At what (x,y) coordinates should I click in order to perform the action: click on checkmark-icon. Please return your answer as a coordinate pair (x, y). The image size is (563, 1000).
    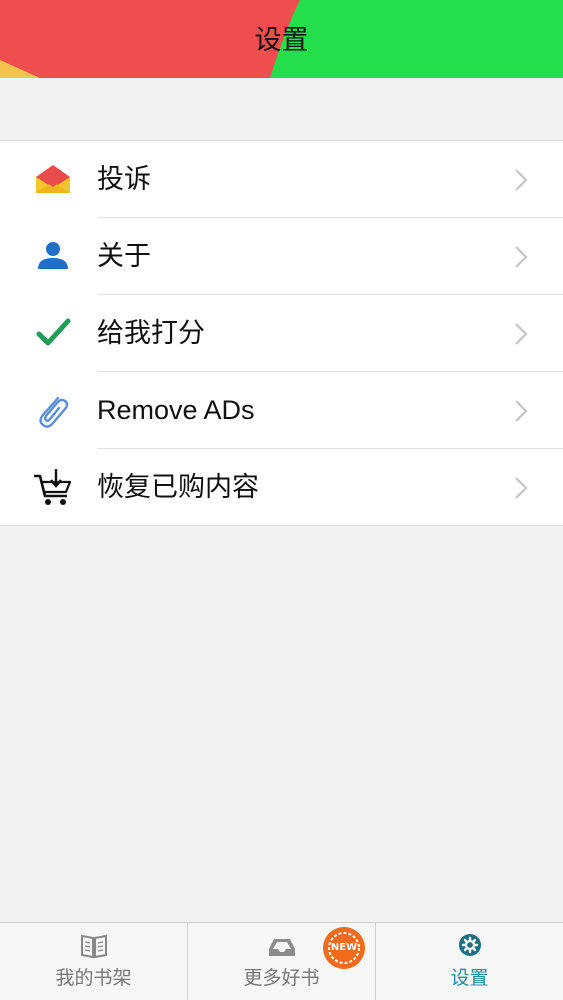
    Looking at the image, I should click on (53, 334).